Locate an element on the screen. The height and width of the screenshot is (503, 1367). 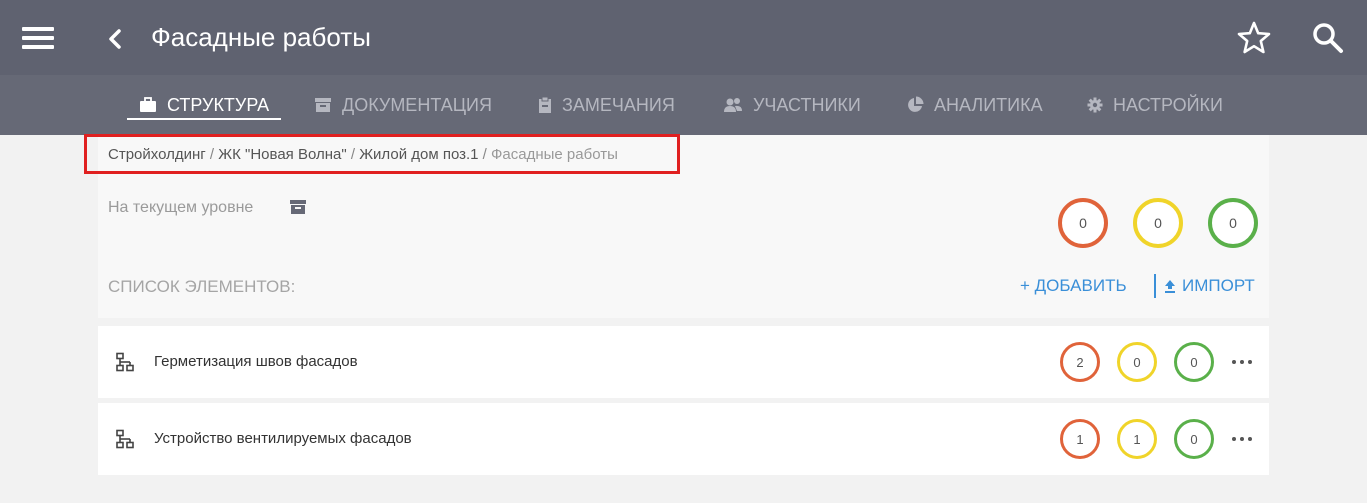
tab-analytics: АНАЛИТИКА is located at coordinates (974, 105).